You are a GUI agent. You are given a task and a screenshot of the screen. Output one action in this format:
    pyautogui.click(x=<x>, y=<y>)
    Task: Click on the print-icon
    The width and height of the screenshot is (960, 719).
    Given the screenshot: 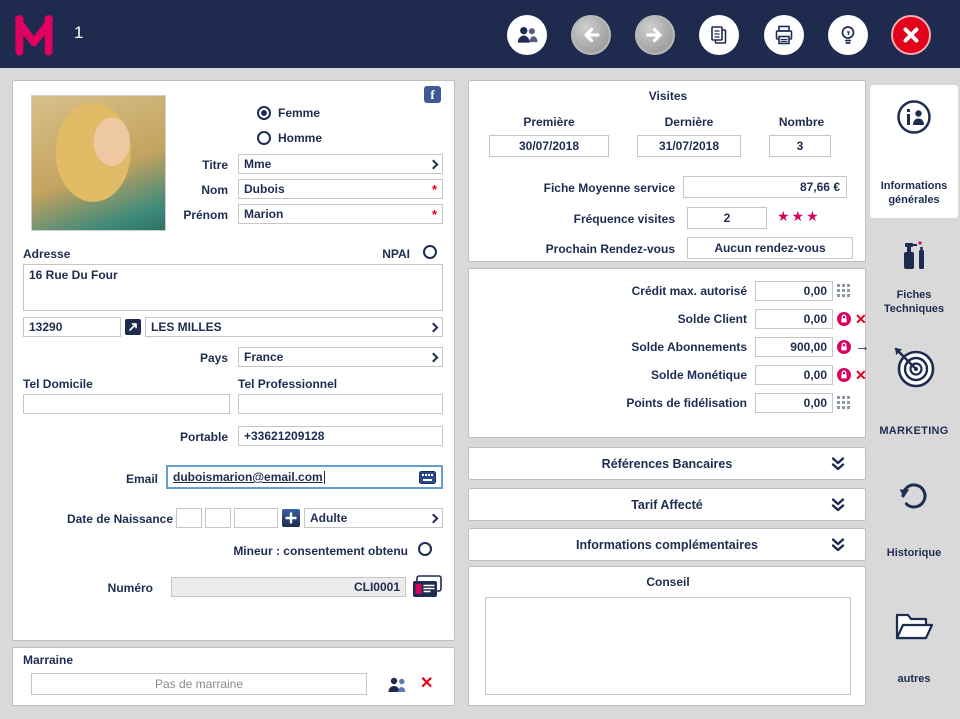 What is the action you would take?
    pyautogui.click(x=784, y=35)
    